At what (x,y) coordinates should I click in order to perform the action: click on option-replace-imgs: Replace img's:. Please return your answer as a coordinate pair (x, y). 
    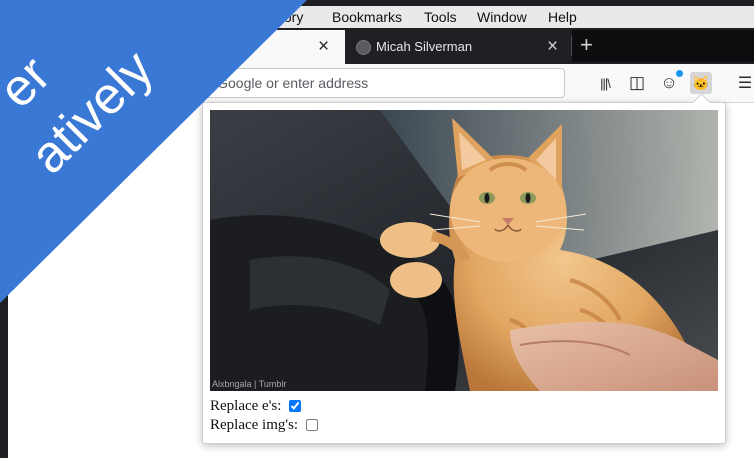
    Looking at the image, I should click on (264, 425).